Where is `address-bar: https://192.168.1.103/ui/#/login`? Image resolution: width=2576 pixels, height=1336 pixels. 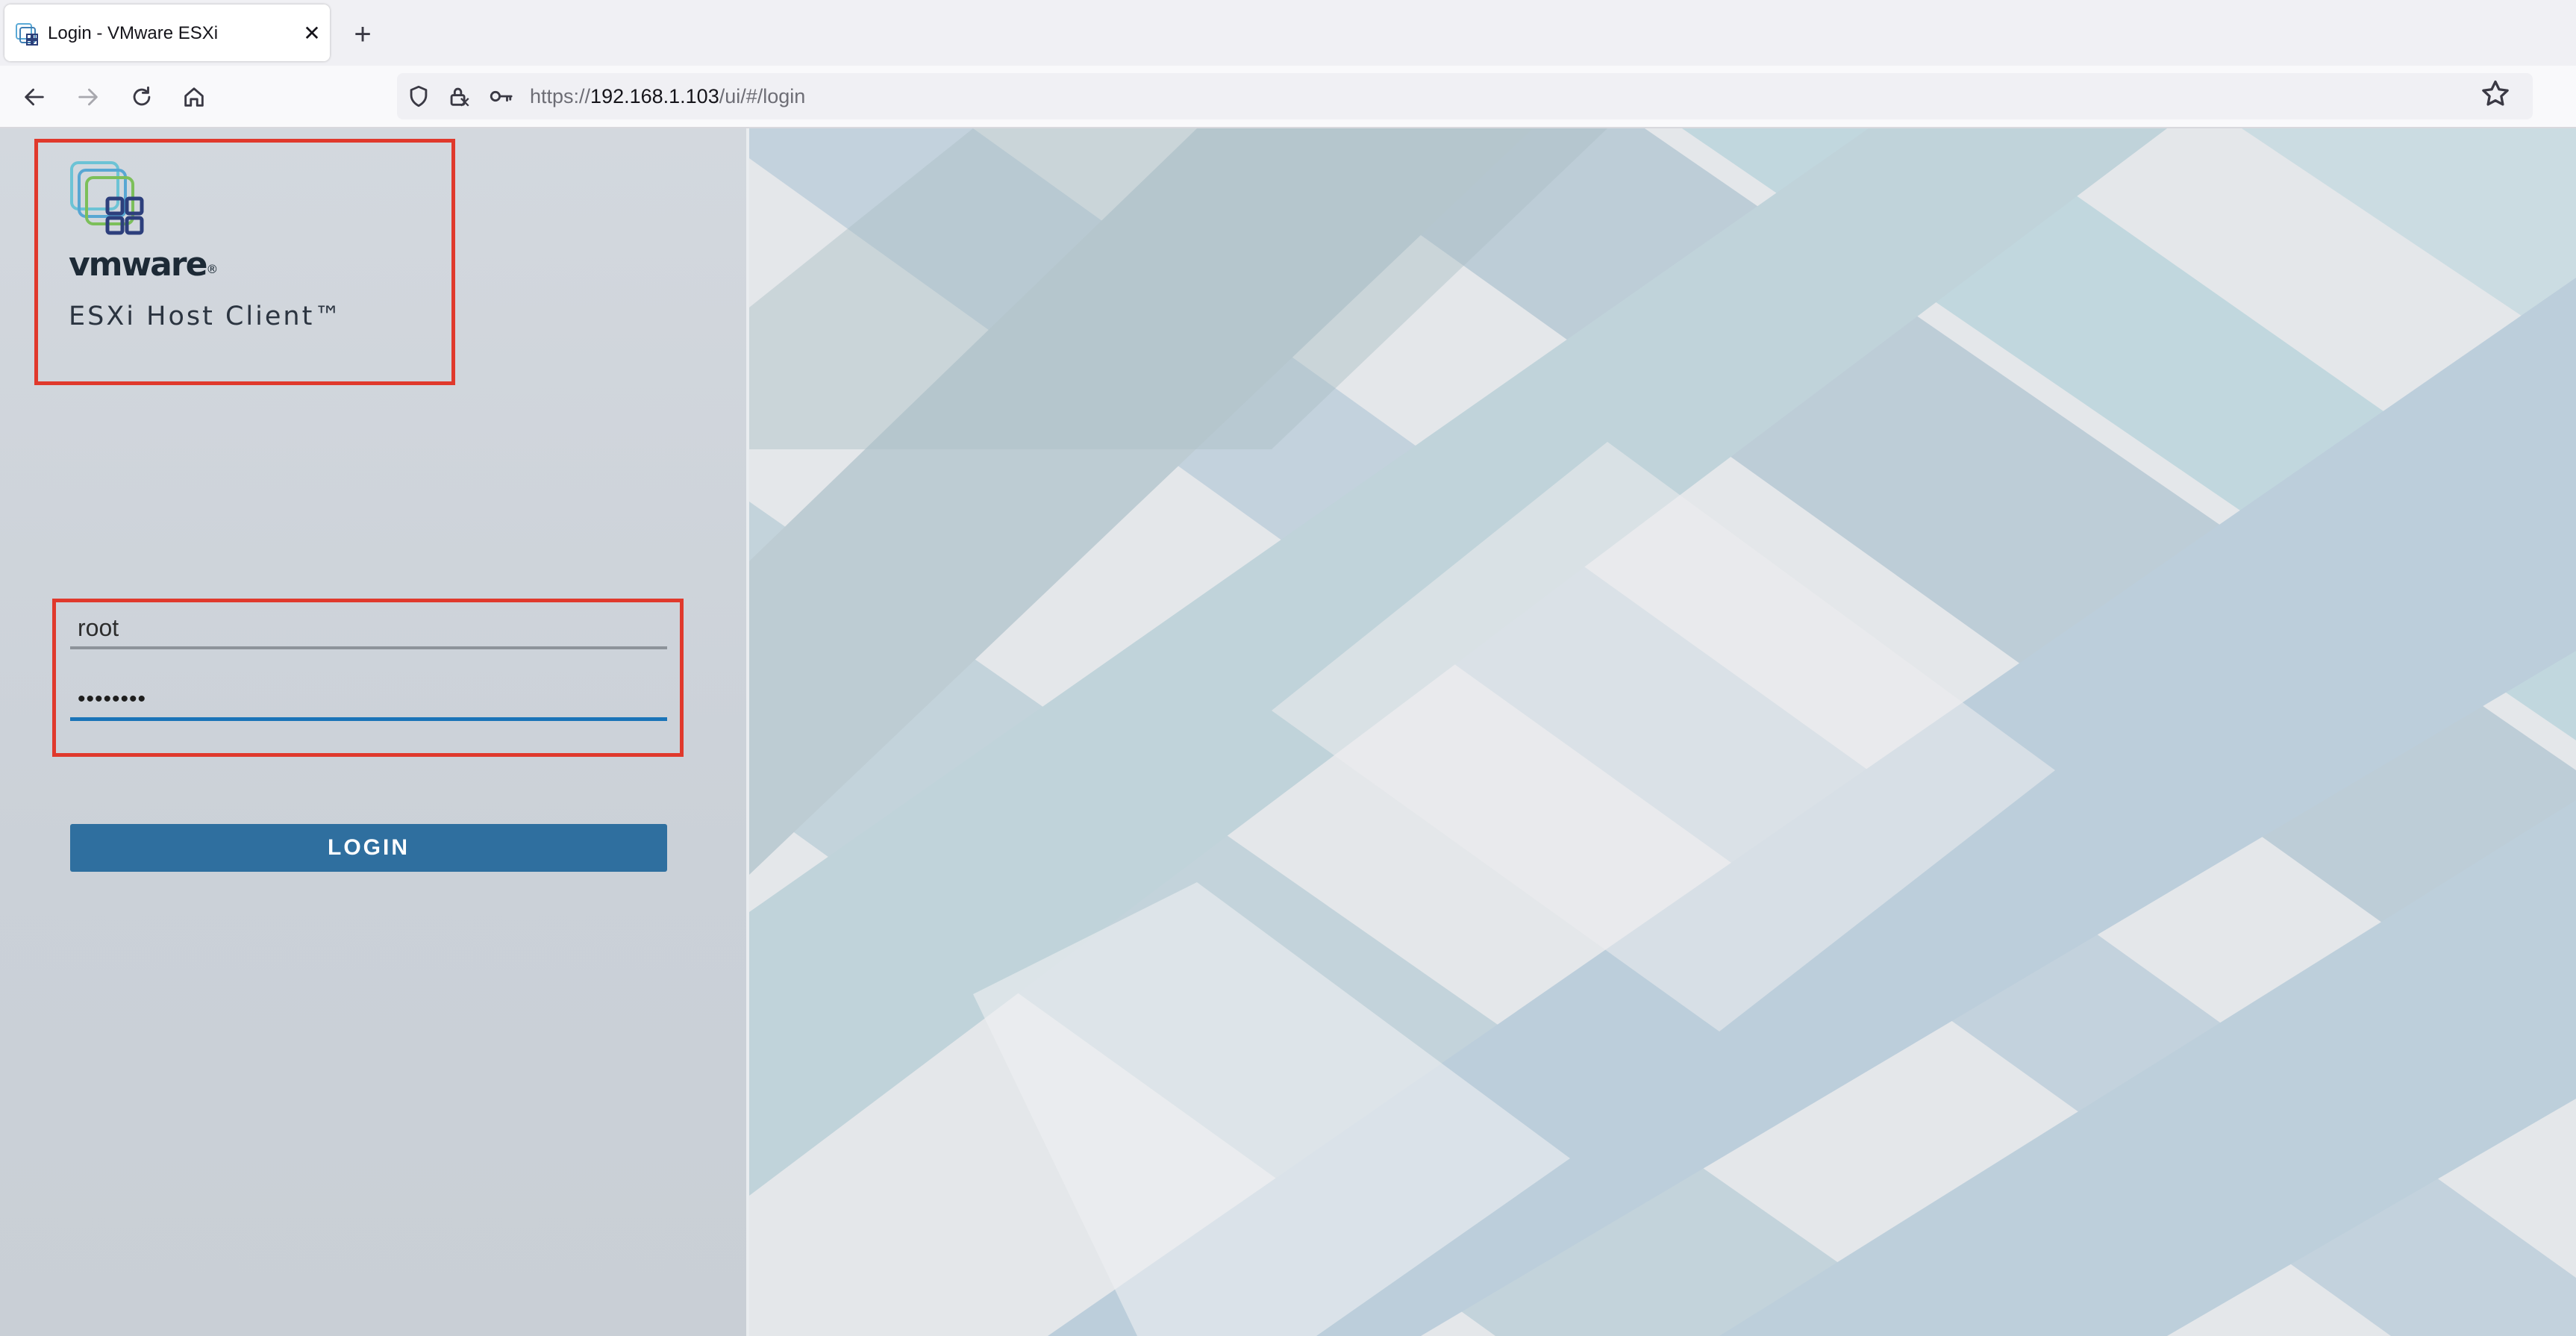
address-bar: https://192.168.1.103/ui/#/login is located at coordinates (1465, 96).